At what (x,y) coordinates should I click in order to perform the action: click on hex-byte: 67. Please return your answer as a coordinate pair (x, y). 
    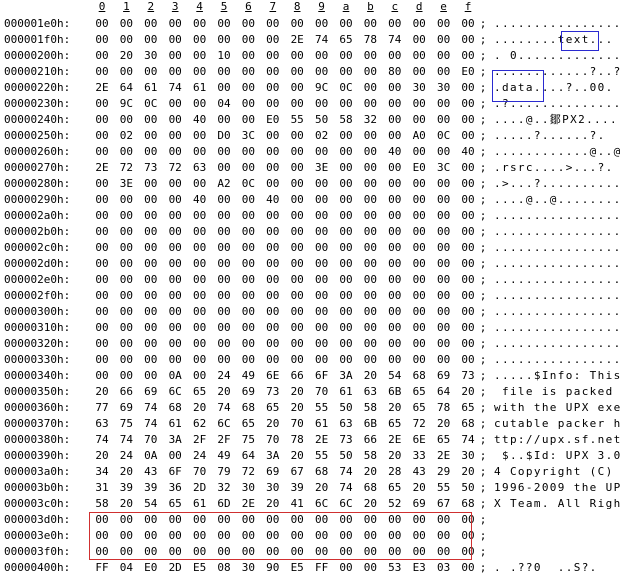
    Looking at the image, I should click on (444, 504).